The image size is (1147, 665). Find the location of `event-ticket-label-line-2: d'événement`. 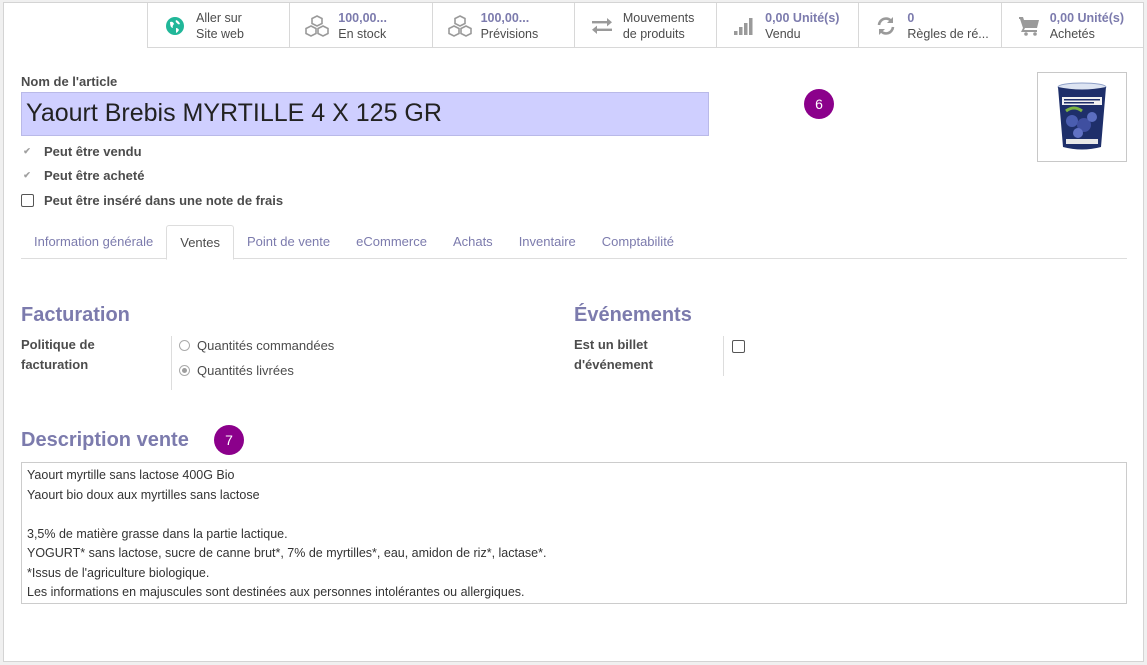

event-ticket-label-line-2: d'événement is located at coordinates (613, 364).